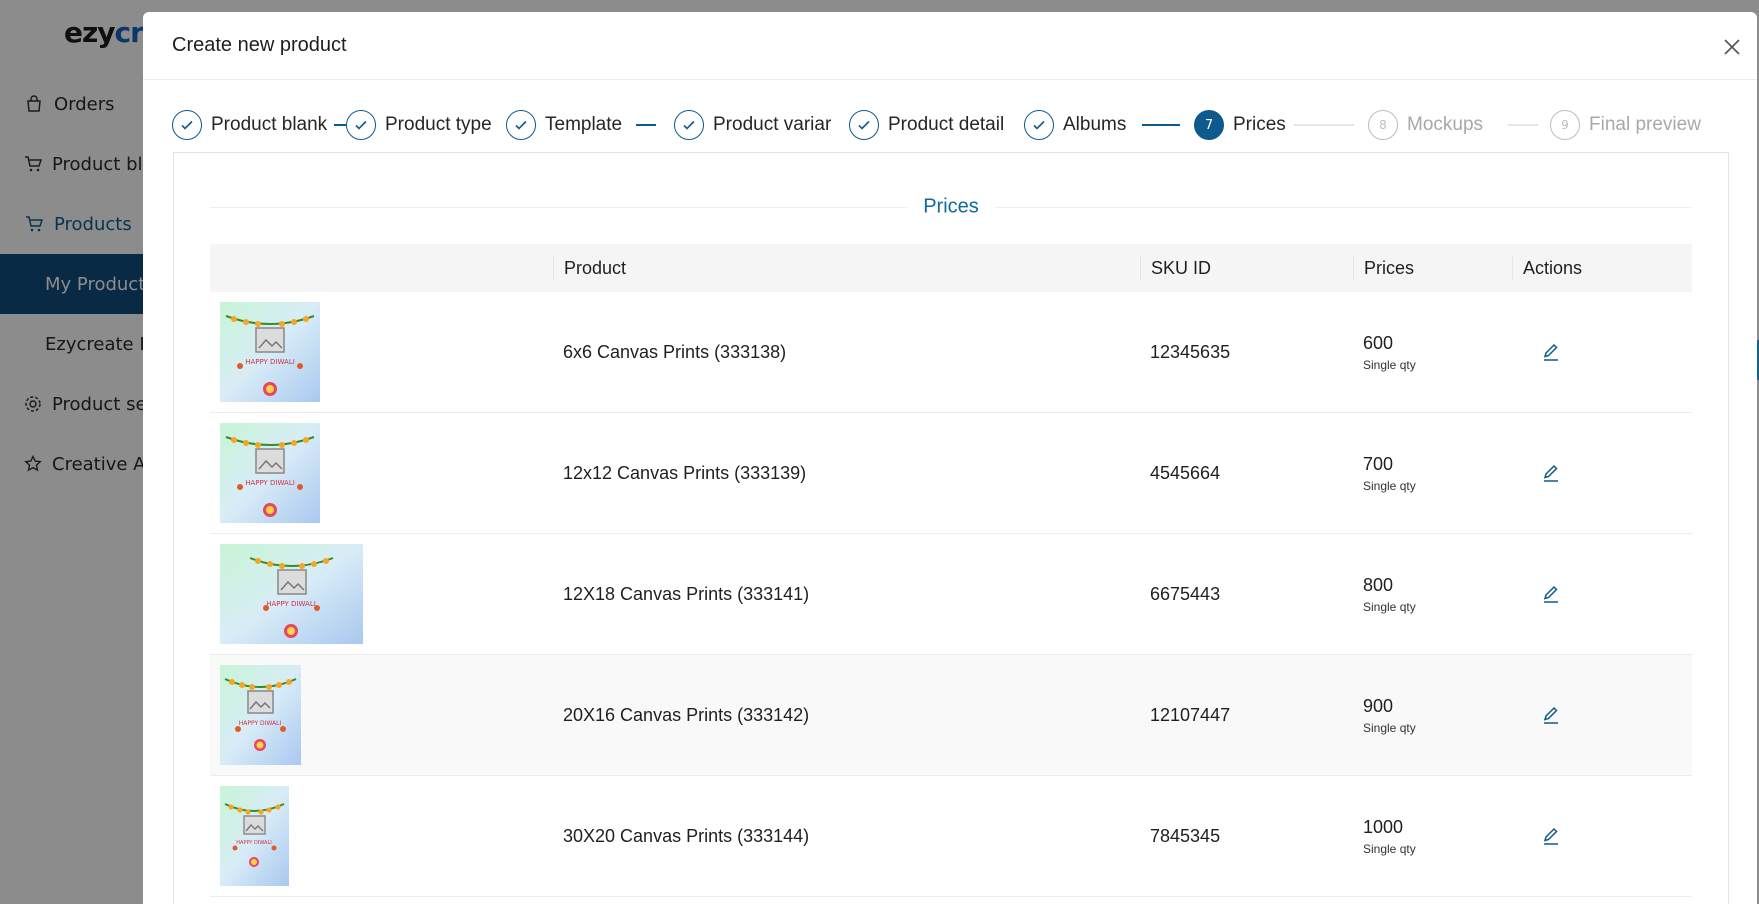 The image size is (1759, 904). I want to click on close-icon, so click(1732, 47).